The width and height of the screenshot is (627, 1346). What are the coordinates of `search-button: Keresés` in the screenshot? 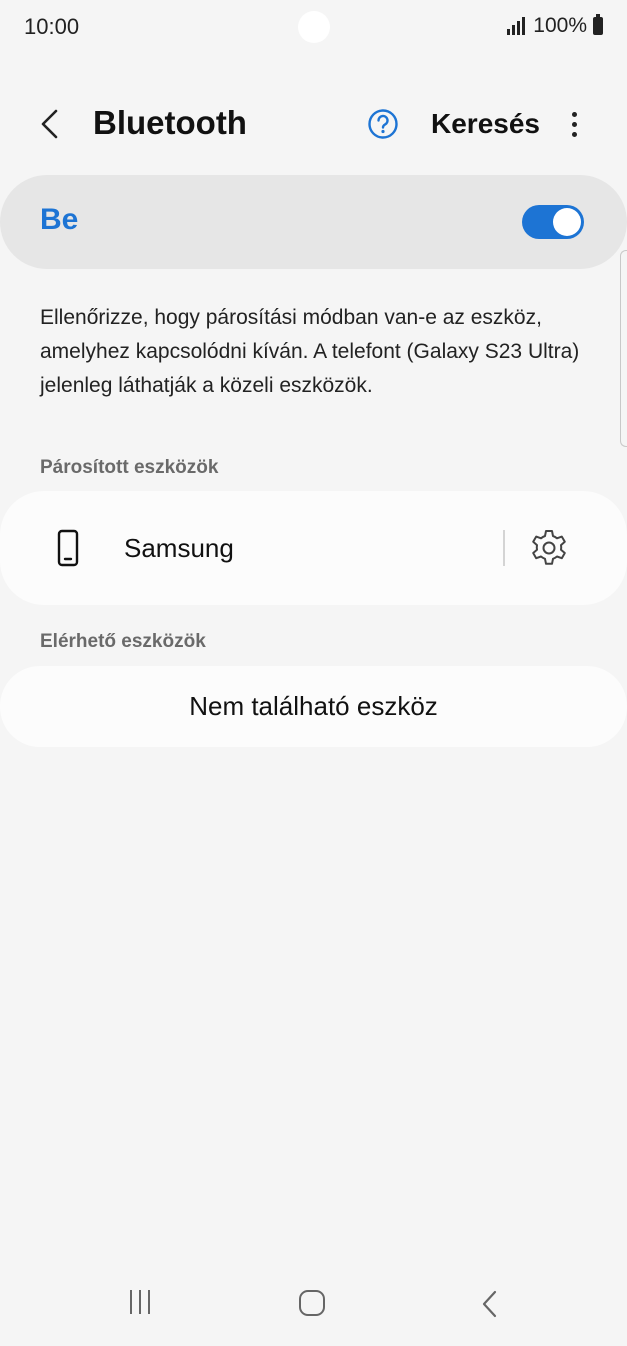 It's located at (485, 124).